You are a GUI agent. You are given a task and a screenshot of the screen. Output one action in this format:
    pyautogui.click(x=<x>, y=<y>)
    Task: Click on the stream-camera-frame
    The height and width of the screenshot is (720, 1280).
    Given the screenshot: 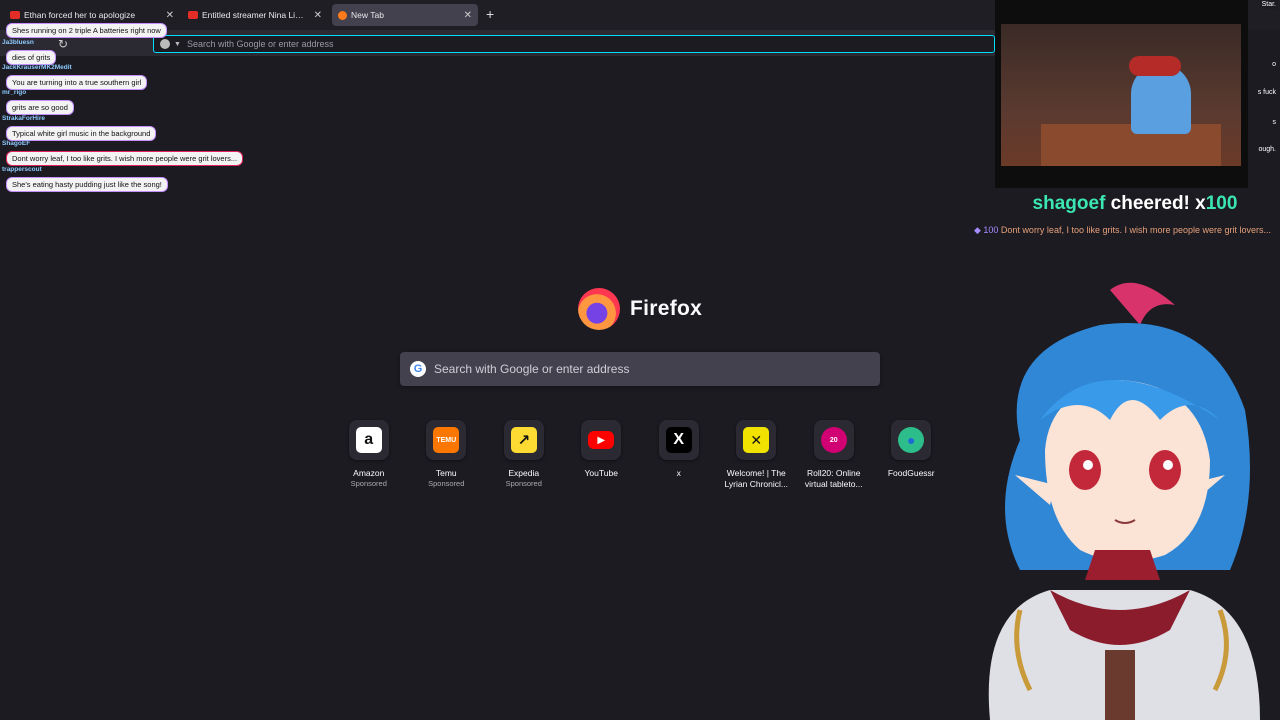 What is the action you would take?
    pyautogui.click(x=1121, y=94)
    